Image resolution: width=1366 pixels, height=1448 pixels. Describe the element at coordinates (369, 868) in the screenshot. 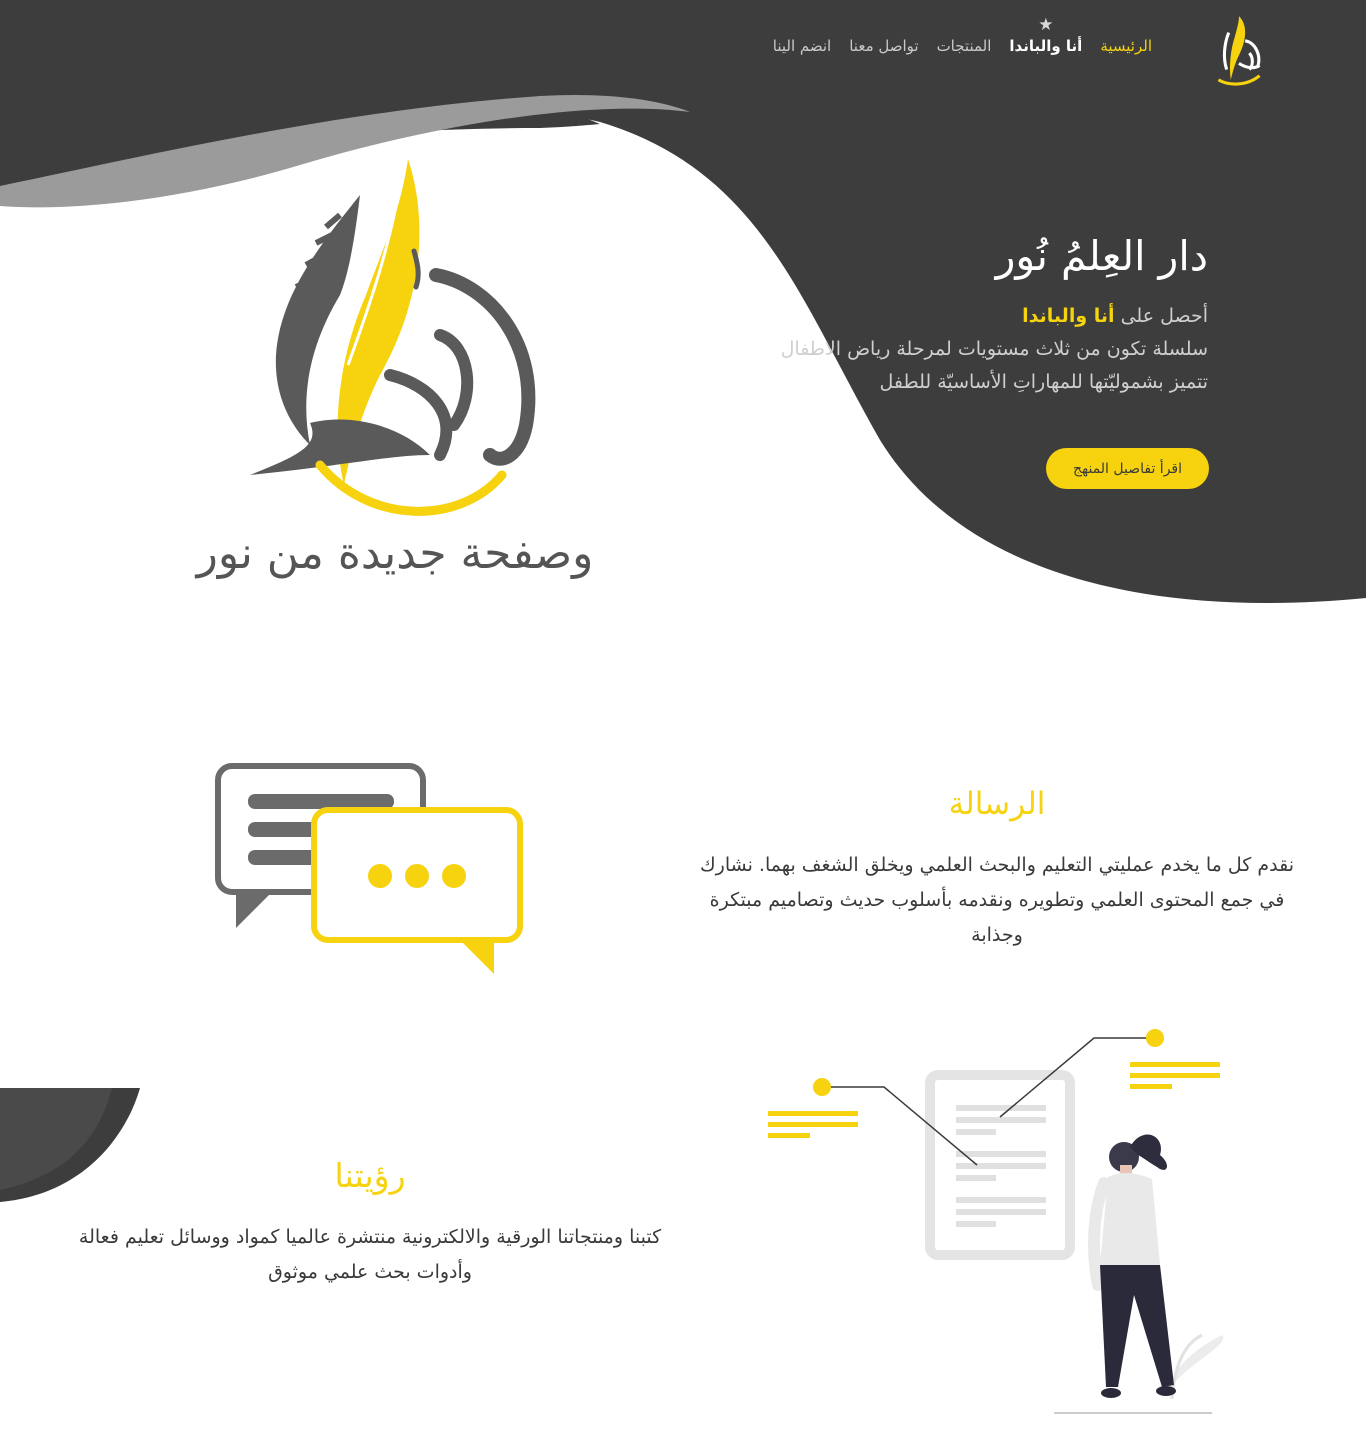

I see `chat-bubbles-illustration` at that location.